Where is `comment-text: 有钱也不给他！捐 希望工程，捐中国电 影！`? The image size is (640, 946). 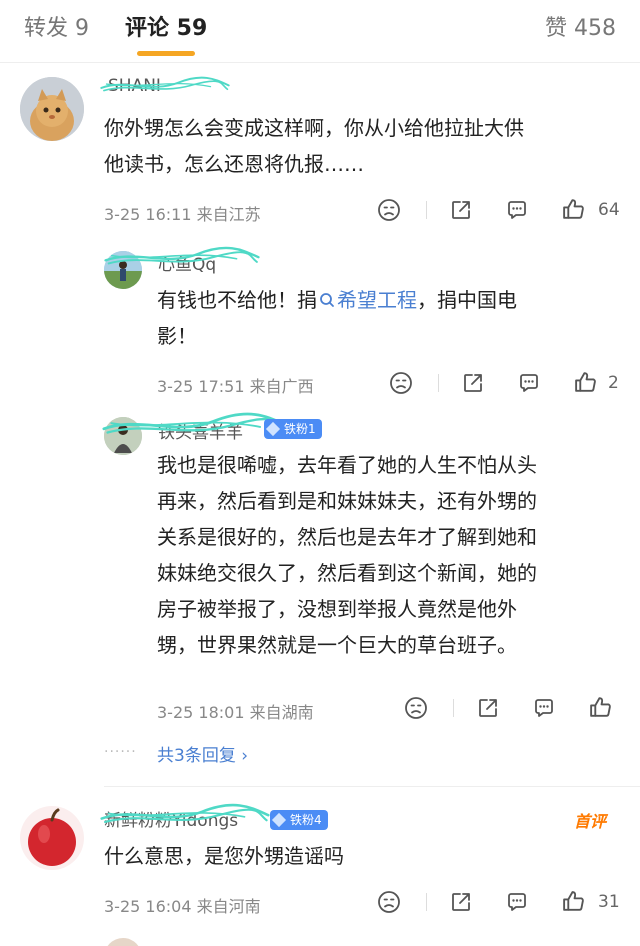
comment-text: 有钱也不给他！捐 希望工程，捐中国电 影！ is located at coordinates (337, 318).